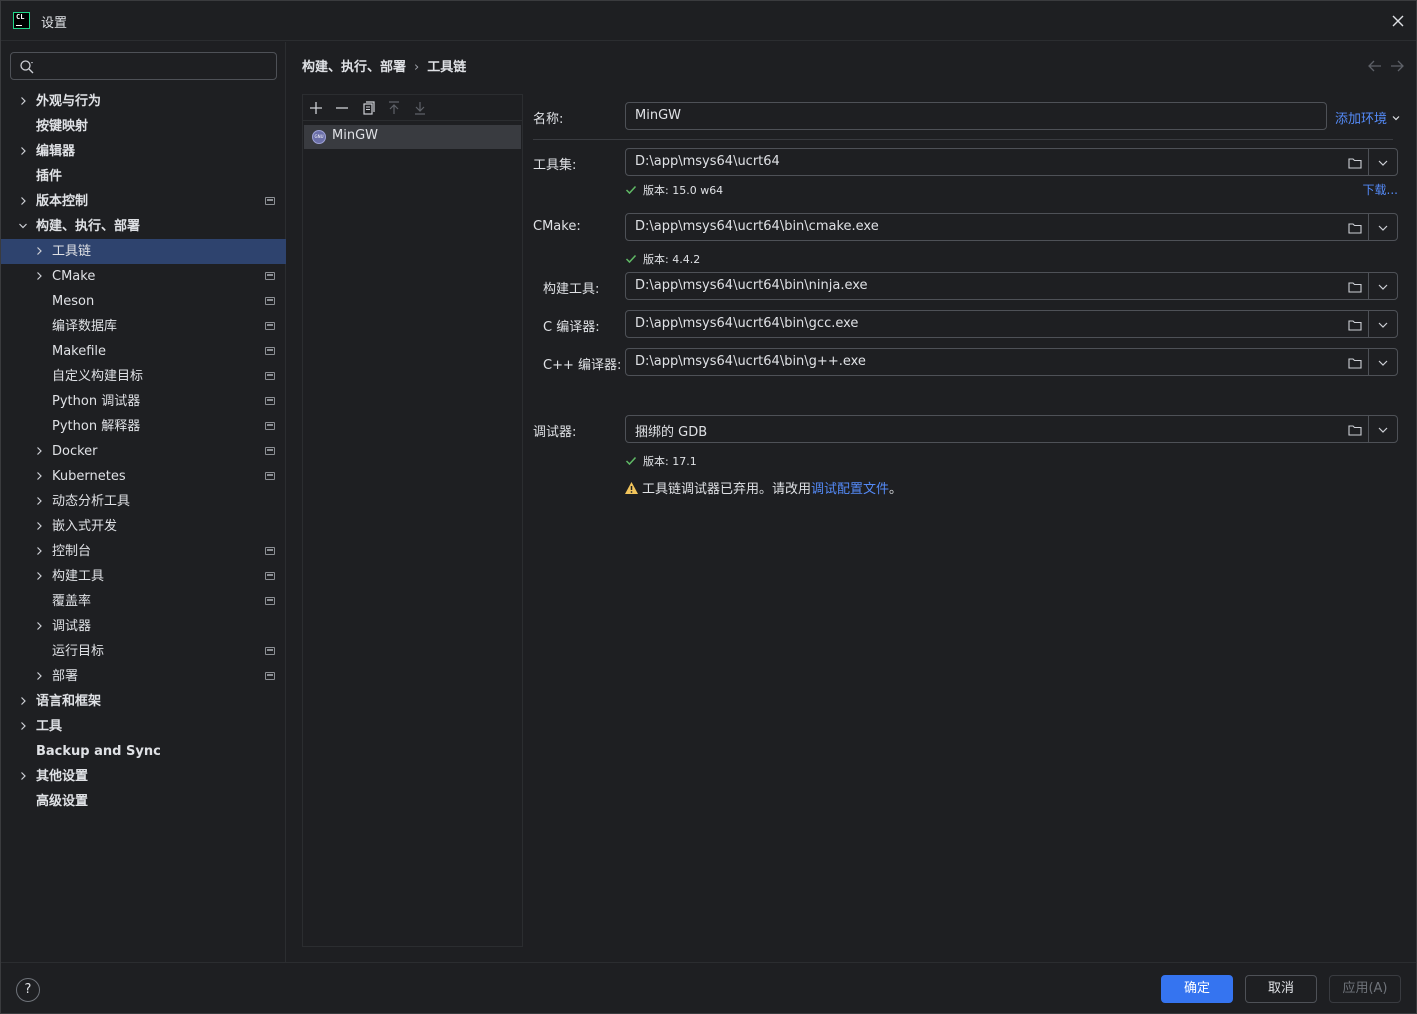 This screenshot has height=1014, width=1417. What do you see at coordinates (143, 676) in the screenshot?
I see `sidebar-tree-item: 部署` at bounding box center [143, 676].